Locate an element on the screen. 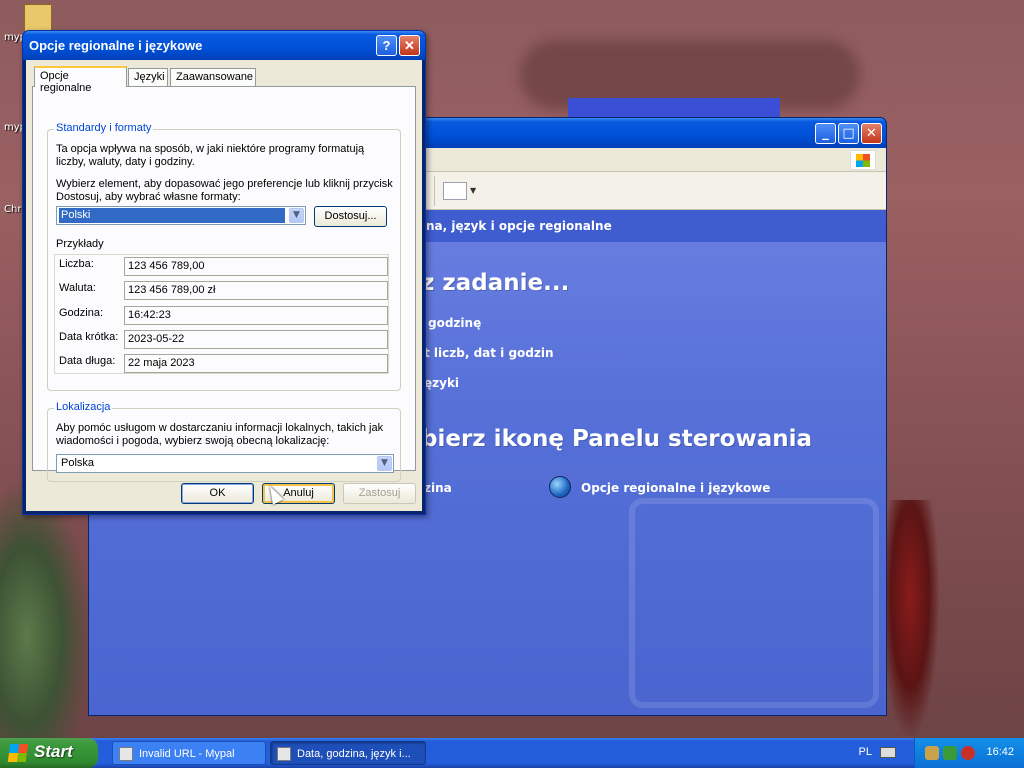 Image resolution: width=1024 pixels, height=768 pixels. icon-link: zina is located at coordinates (438, 488).